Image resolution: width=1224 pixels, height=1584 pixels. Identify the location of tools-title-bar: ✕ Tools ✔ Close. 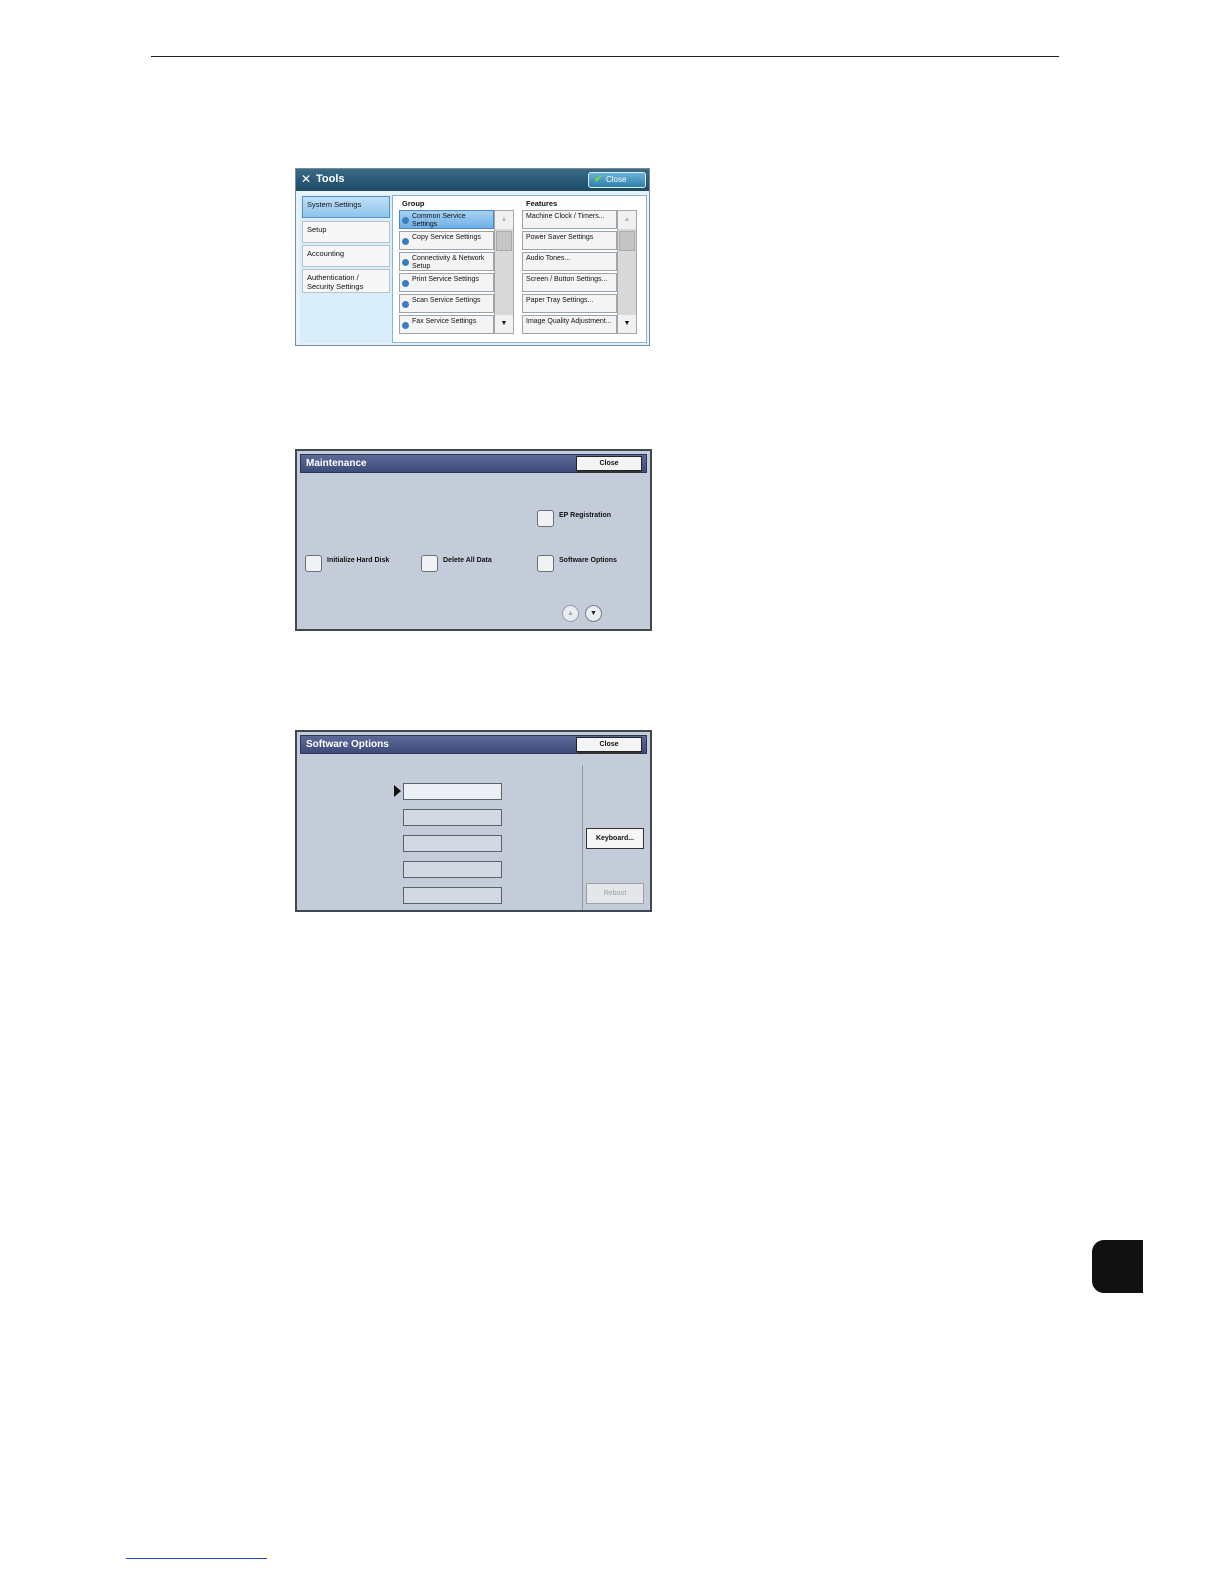
(472, 180).